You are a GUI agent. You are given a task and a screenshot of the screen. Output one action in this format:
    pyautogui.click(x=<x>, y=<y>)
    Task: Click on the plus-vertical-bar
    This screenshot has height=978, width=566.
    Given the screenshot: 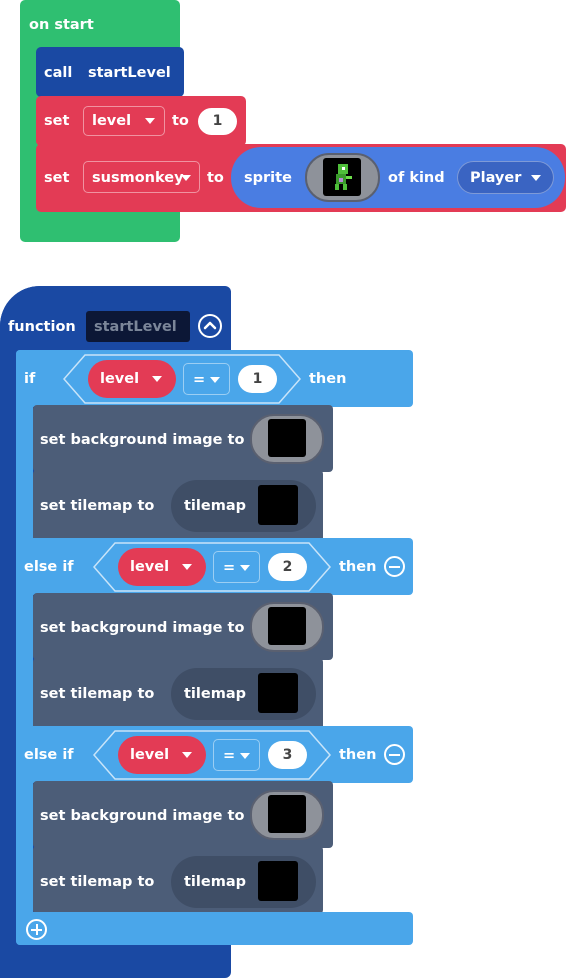 What is the action you would take?
    pyautogui.click(x=36, y=929)
    